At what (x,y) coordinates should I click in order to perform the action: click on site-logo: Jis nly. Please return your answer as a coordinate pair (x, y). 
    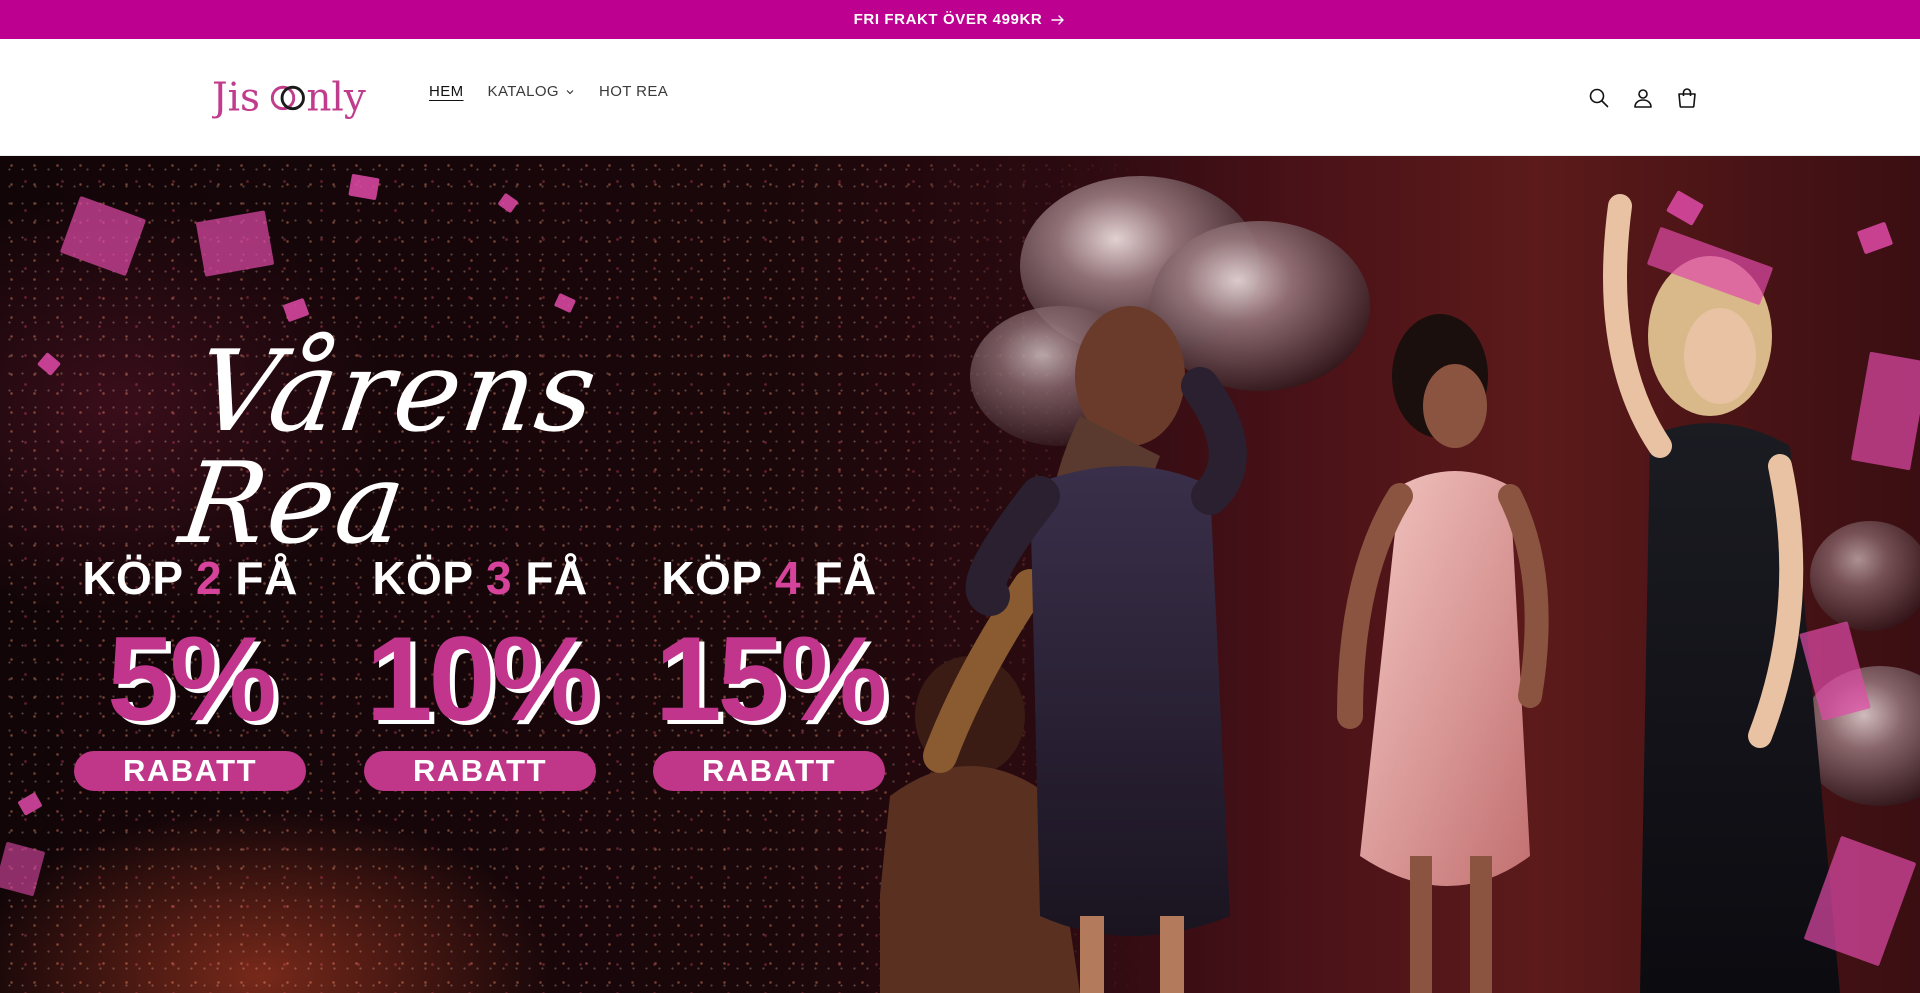
    Looking at the image, I should click on (302, 97).